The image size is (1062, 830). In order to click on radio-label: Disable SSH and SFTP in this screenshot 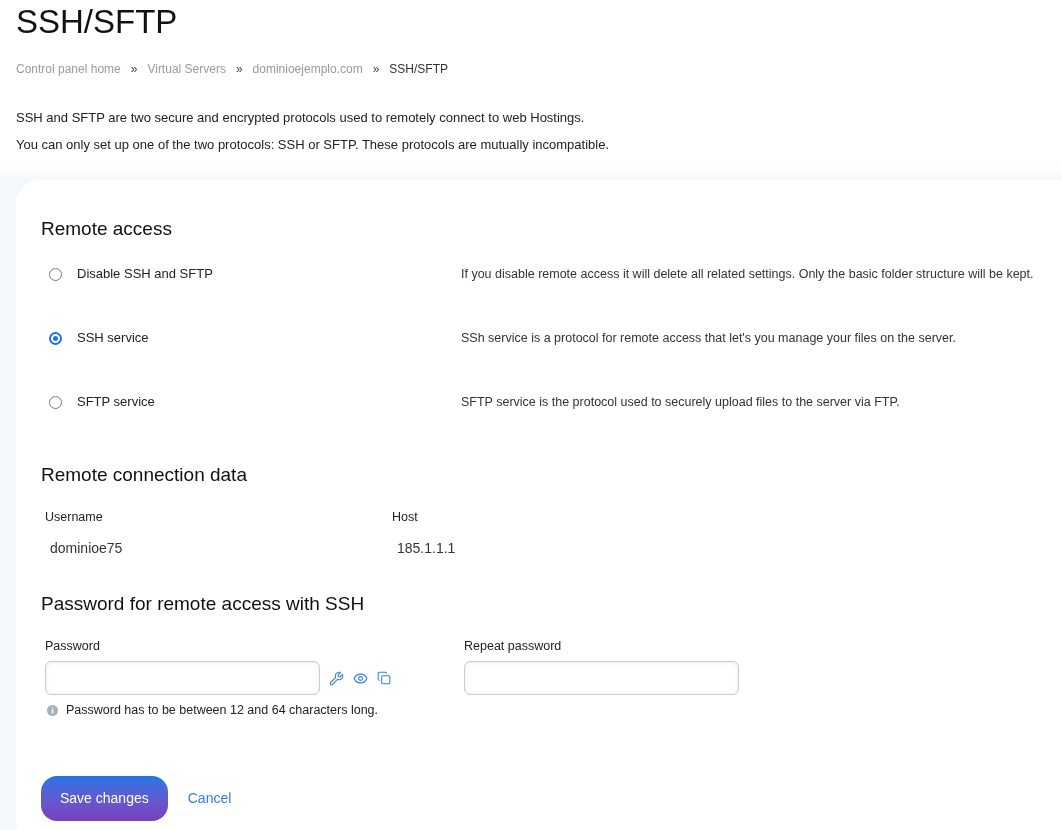, I will do `click(145, 274)`.